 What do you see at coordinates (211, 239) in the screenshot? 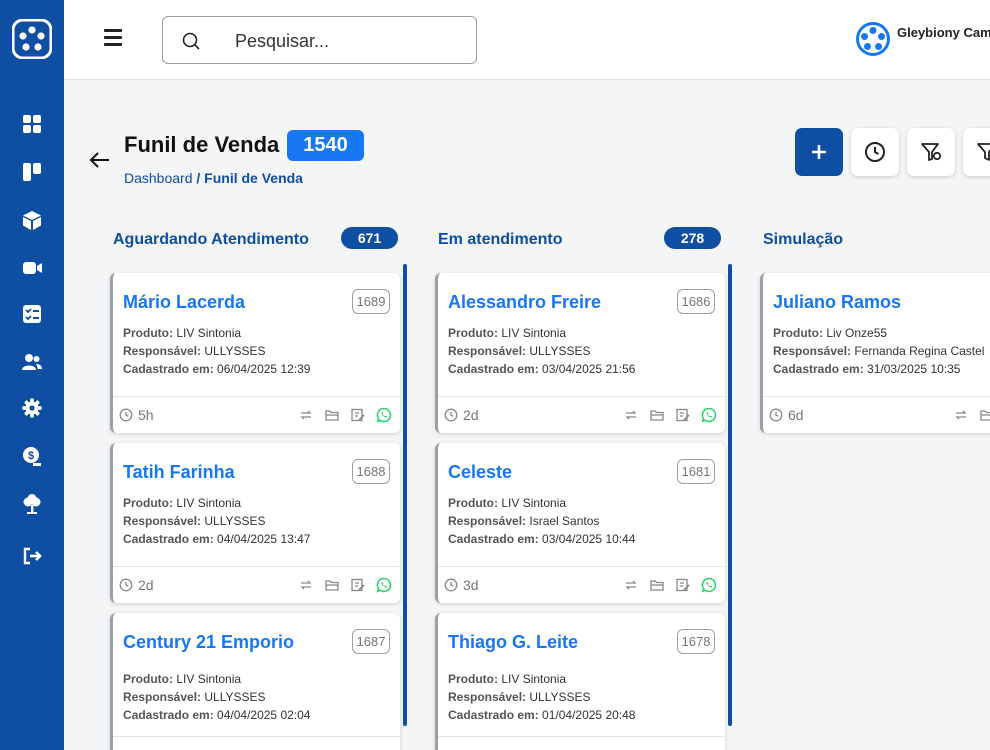
I see `column-title: Aguardando Atendimento` at bounding box center [211, 239].